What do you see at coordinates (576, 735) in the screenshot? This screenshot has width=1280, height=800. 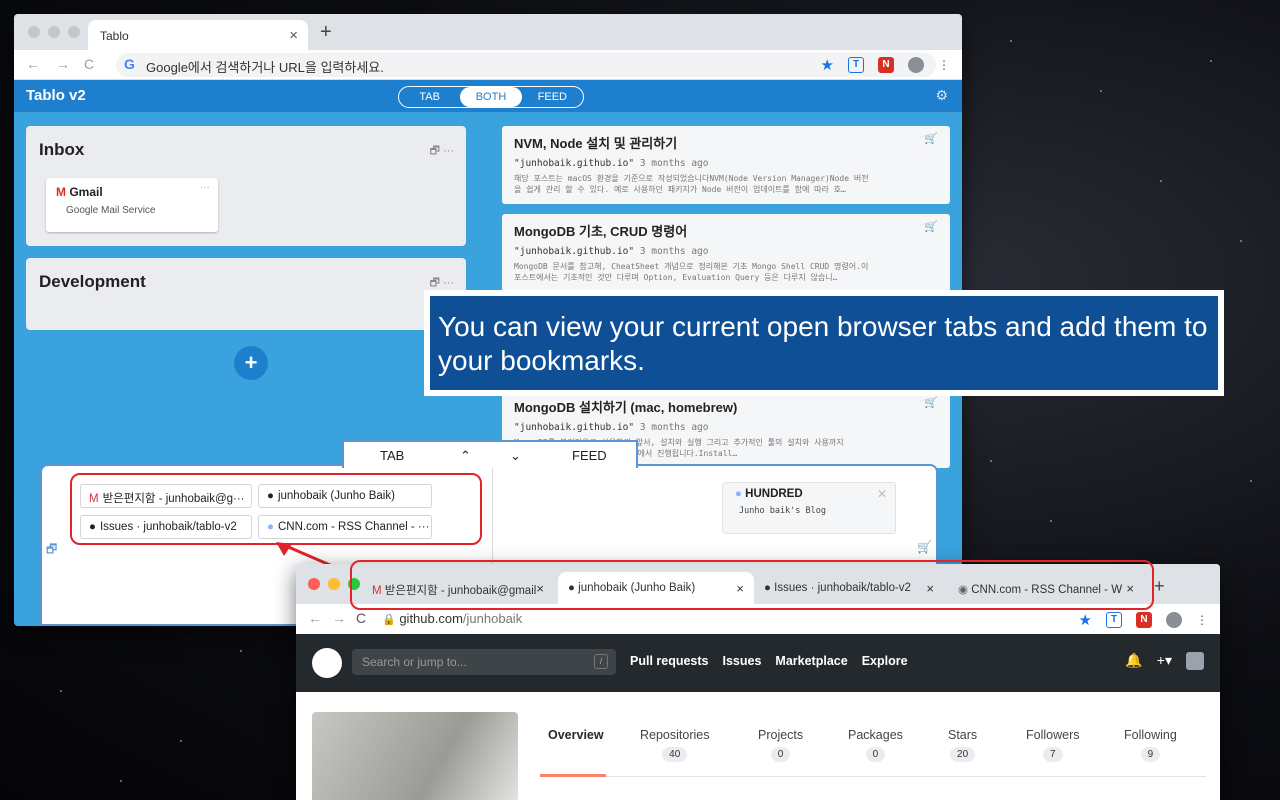 I see `tab-overview: Overview` at bounding box center [576, 735].